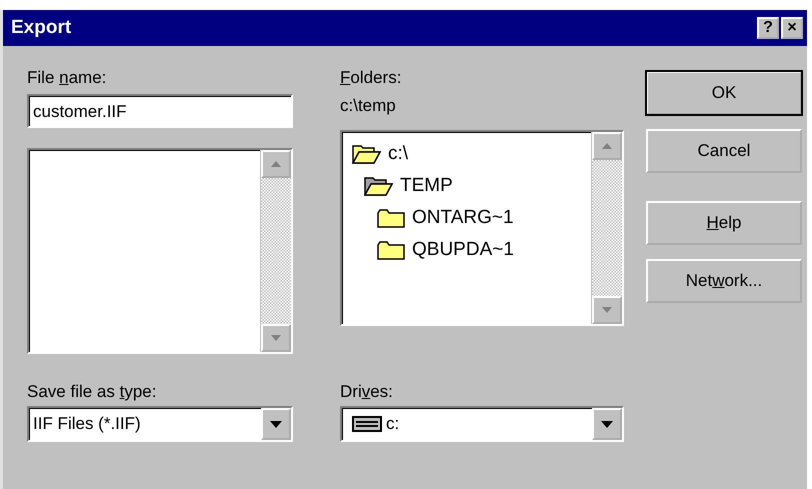 This screenshot has width=812, height=489. What do you see at coordinates (160, 424) in the screenshot?
I see `file-type-dropdown: IIF Files (*.IIF)` at bounding box center [160, 424].